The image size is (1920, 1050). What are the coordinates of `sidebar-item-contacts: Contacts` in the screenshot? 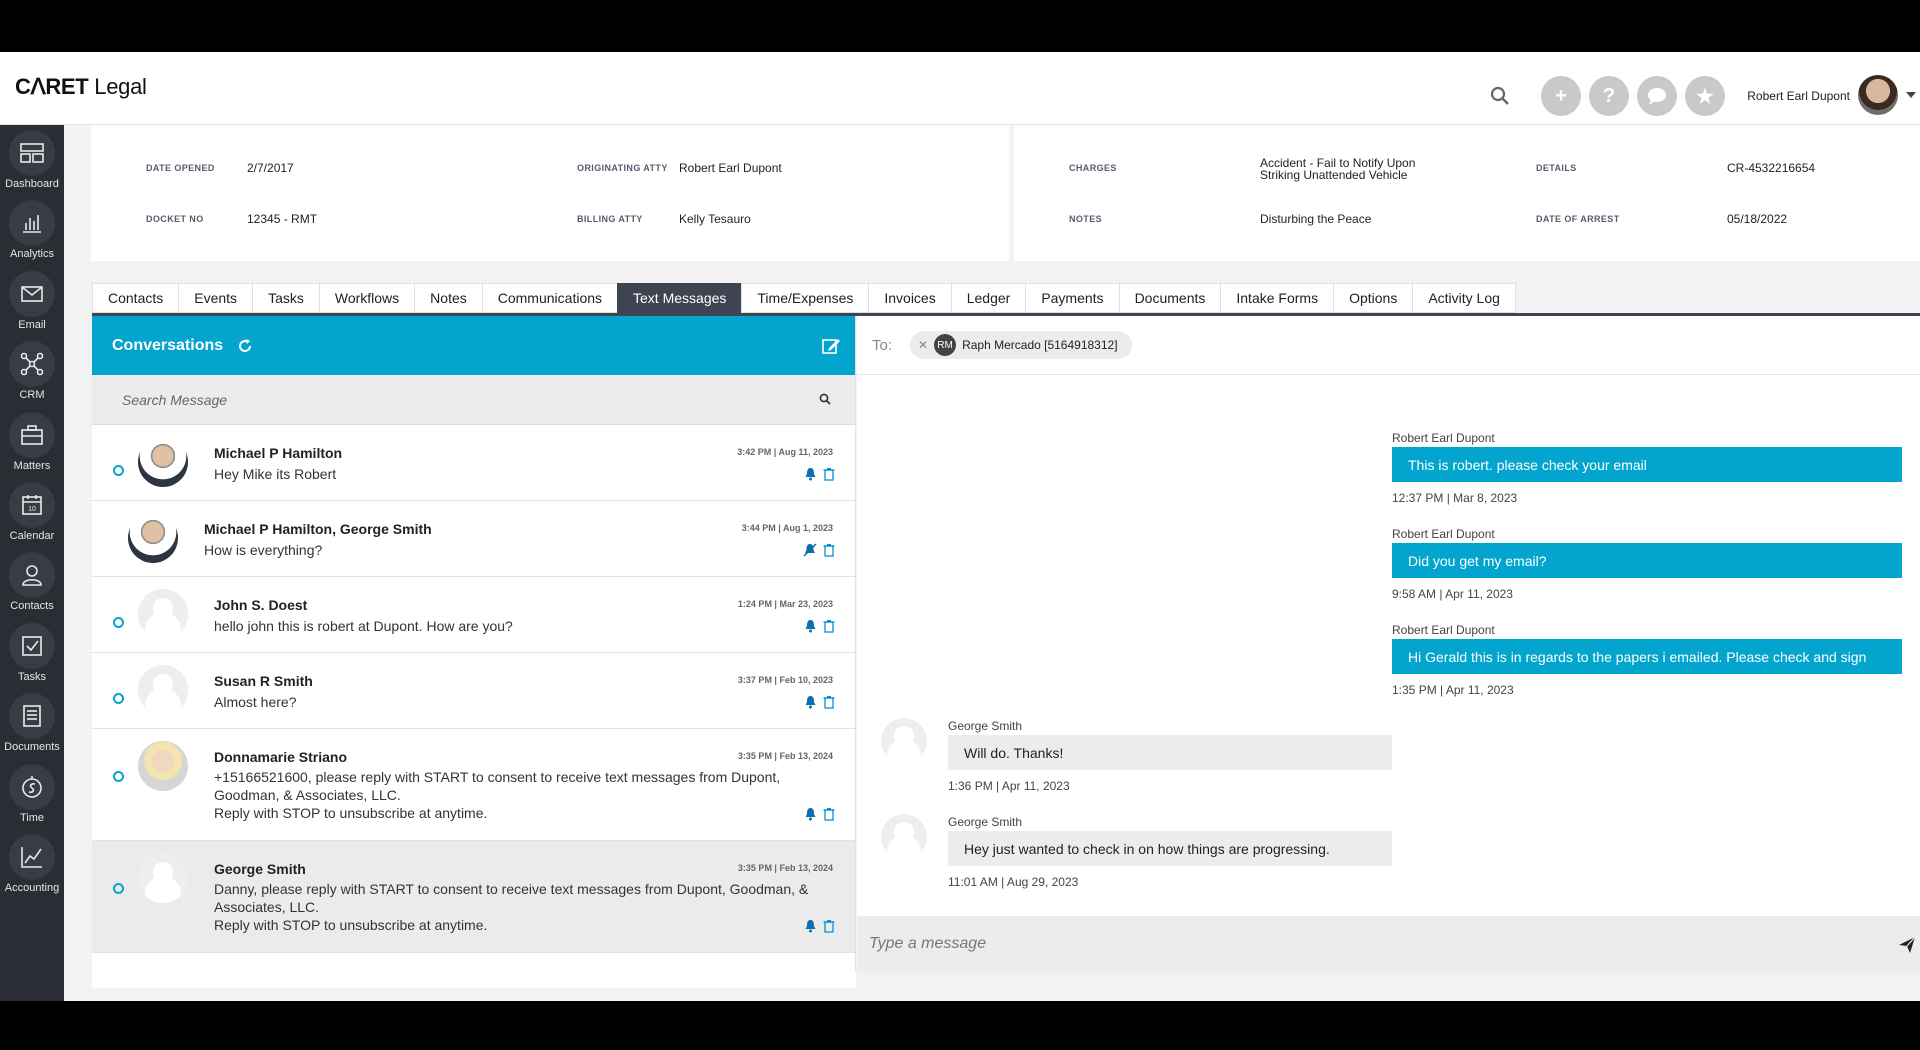 It's located at (32, 582).